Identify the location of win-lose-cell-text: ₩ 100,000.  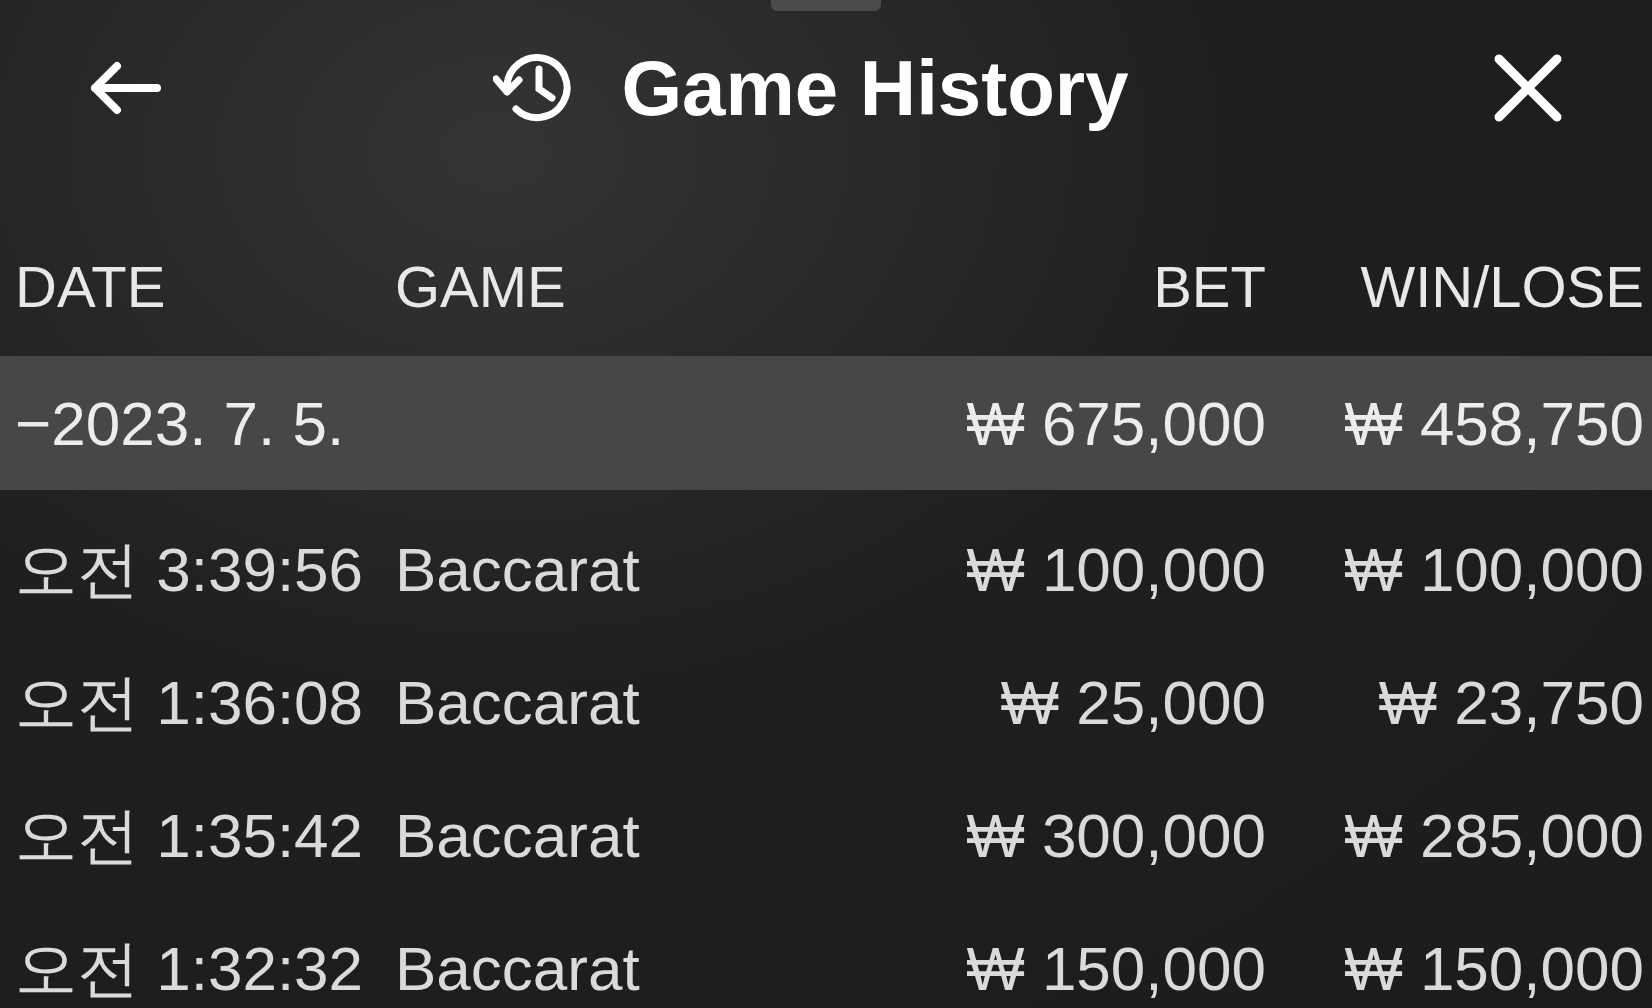
(1493, 570).